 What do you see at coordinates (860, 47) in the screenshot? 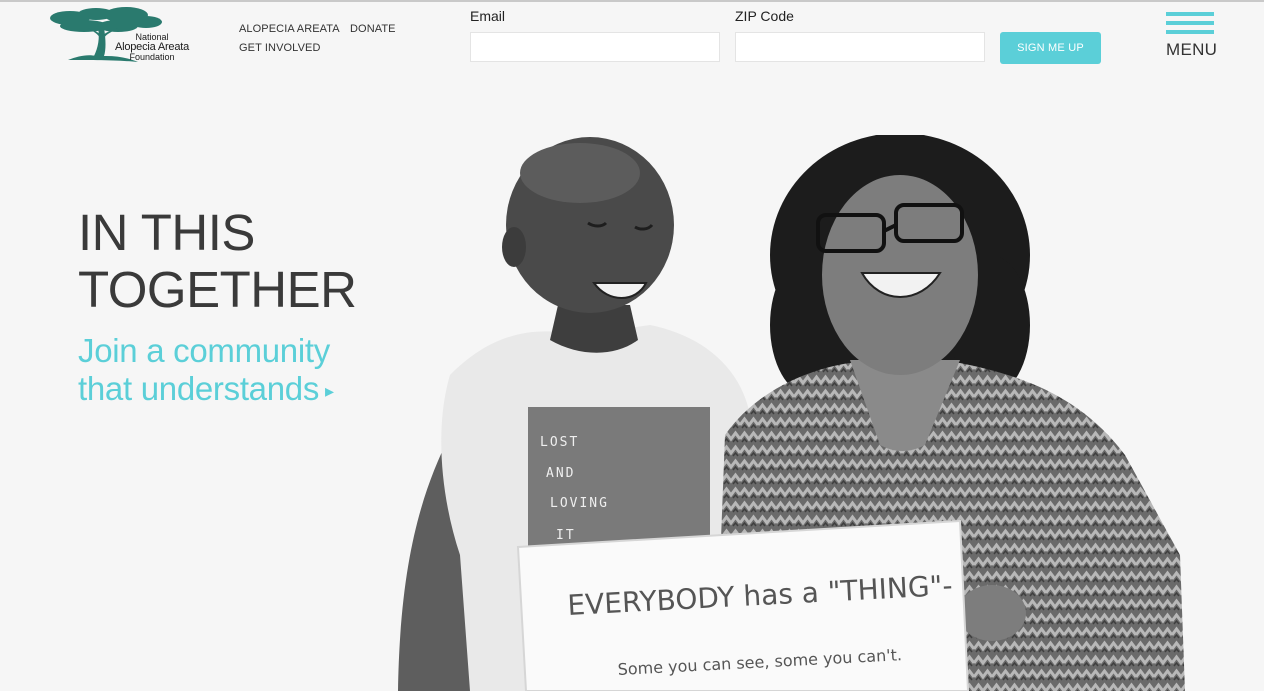
I see `zip-code-field` at bounding box center [860, 47].